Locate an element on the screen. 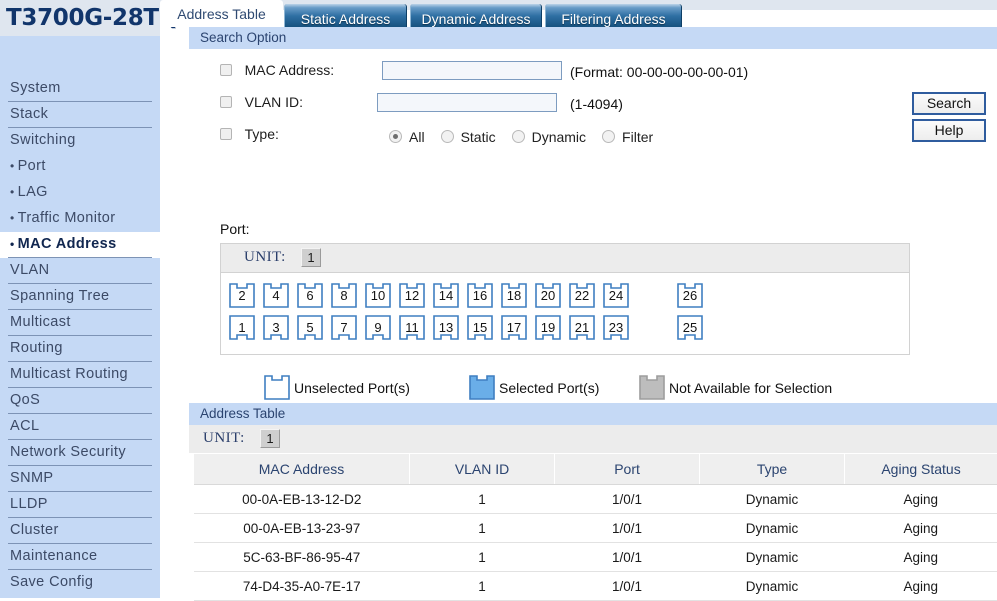 Image resolution: width=997 pixels, height=601 pixels. port-18: 18 is located at coordinates (514, 295).